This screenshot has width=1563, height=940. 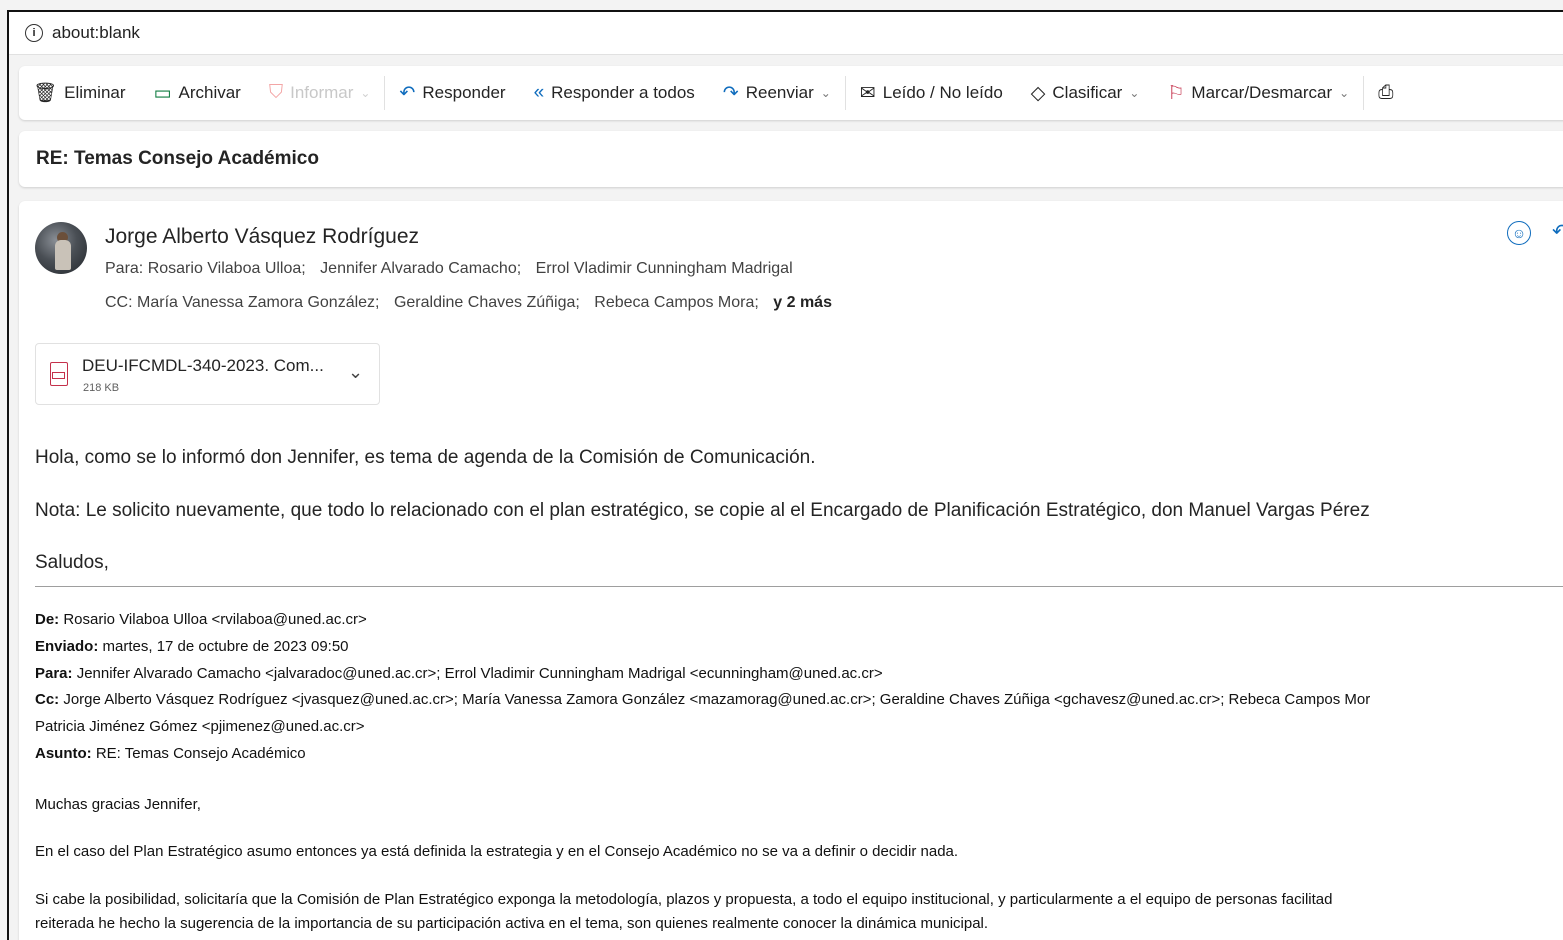 What do you see at coordinates (791, 159) in the screenshot?
I see `email-subject: RE: Temas Consejo Académico` at bounding box center [791, 159].